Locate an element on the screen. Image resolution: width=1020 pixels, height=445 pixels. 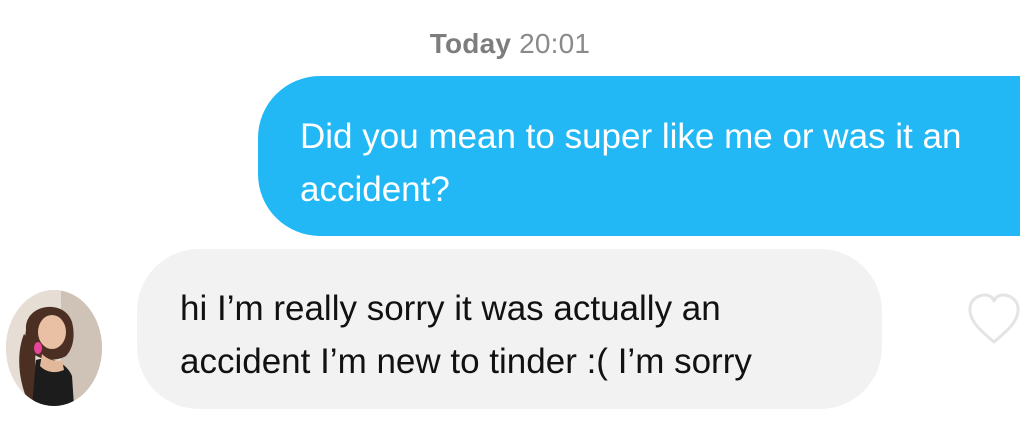
avatar-photo is located at coordinates (54, 348).